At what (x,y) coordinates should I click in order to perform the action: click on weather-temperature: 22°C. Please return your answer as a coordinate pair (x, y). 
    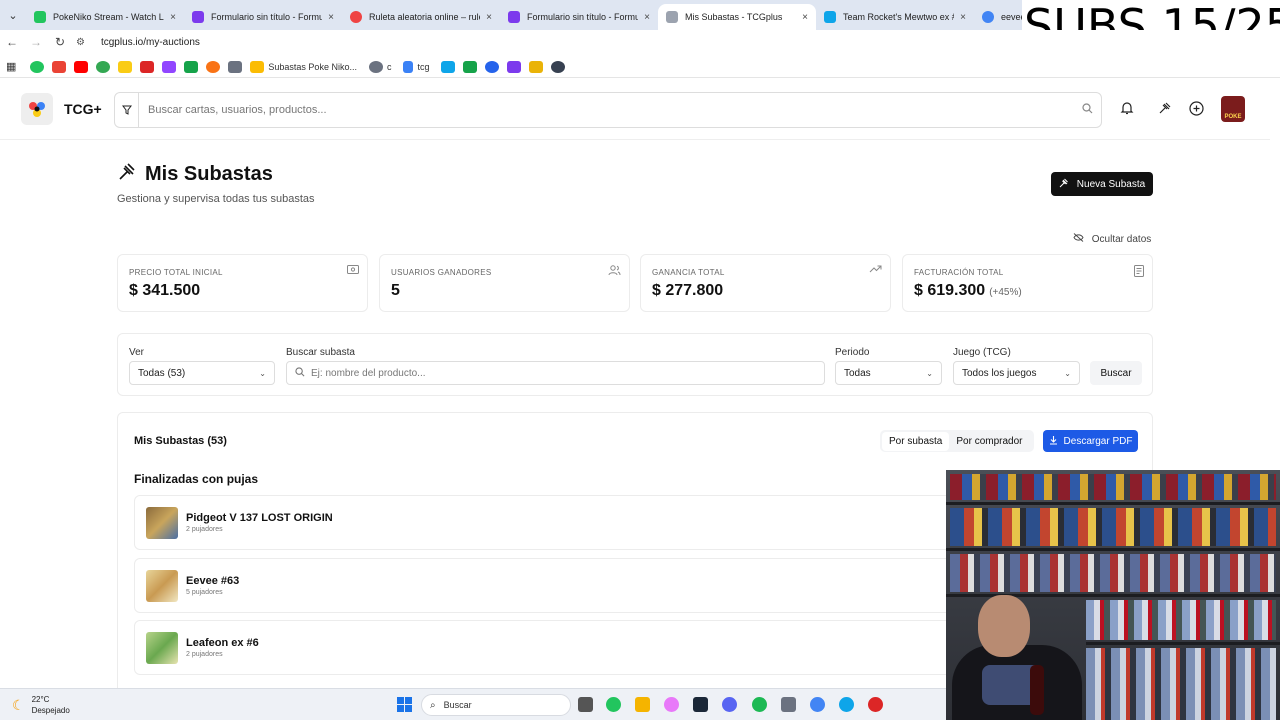
    Looking at the image, I should click on (40, 699).